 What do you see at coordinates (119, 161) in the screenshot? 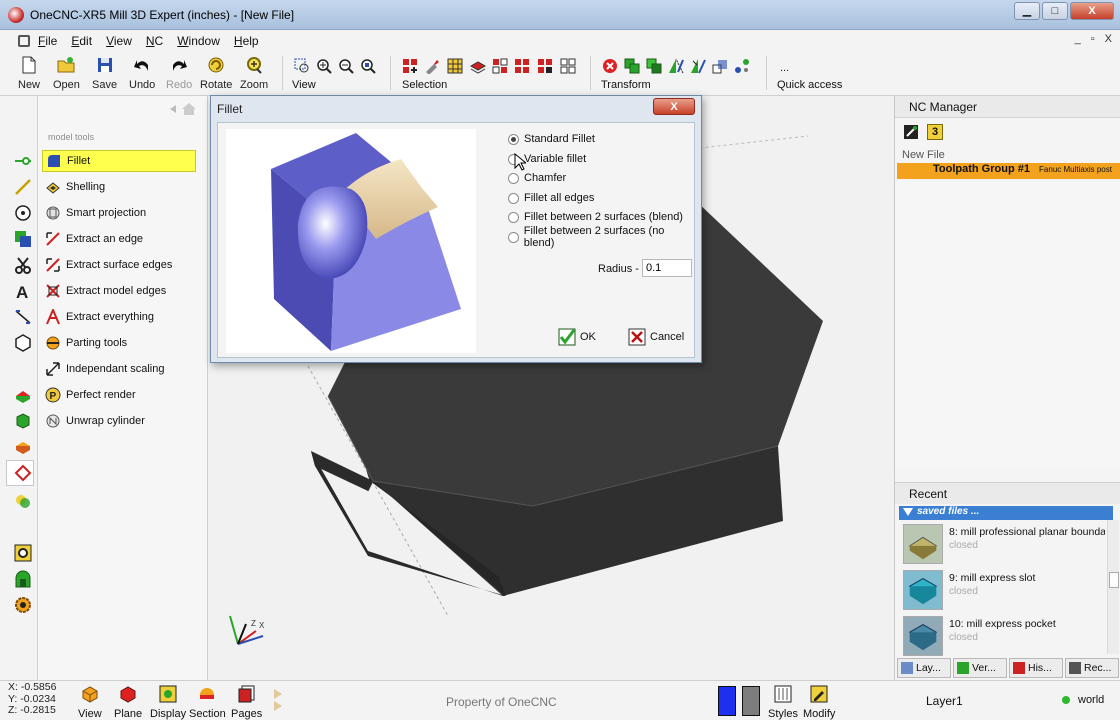
I see `tool-fillet: Fillet` at bounding box center [119, 161].